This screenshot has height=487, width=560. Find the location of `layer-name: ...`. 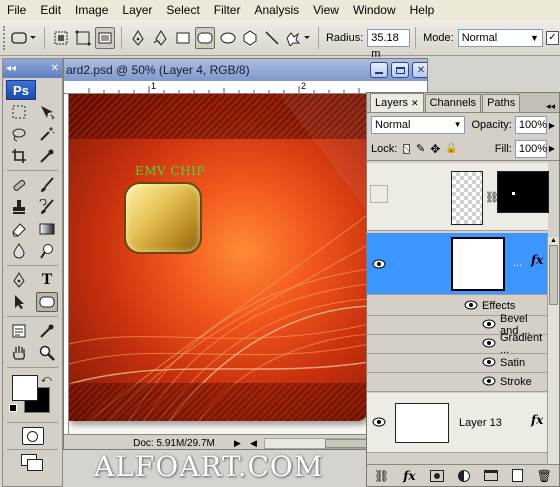

layer-name: ... is located at coordinates (517, 263).